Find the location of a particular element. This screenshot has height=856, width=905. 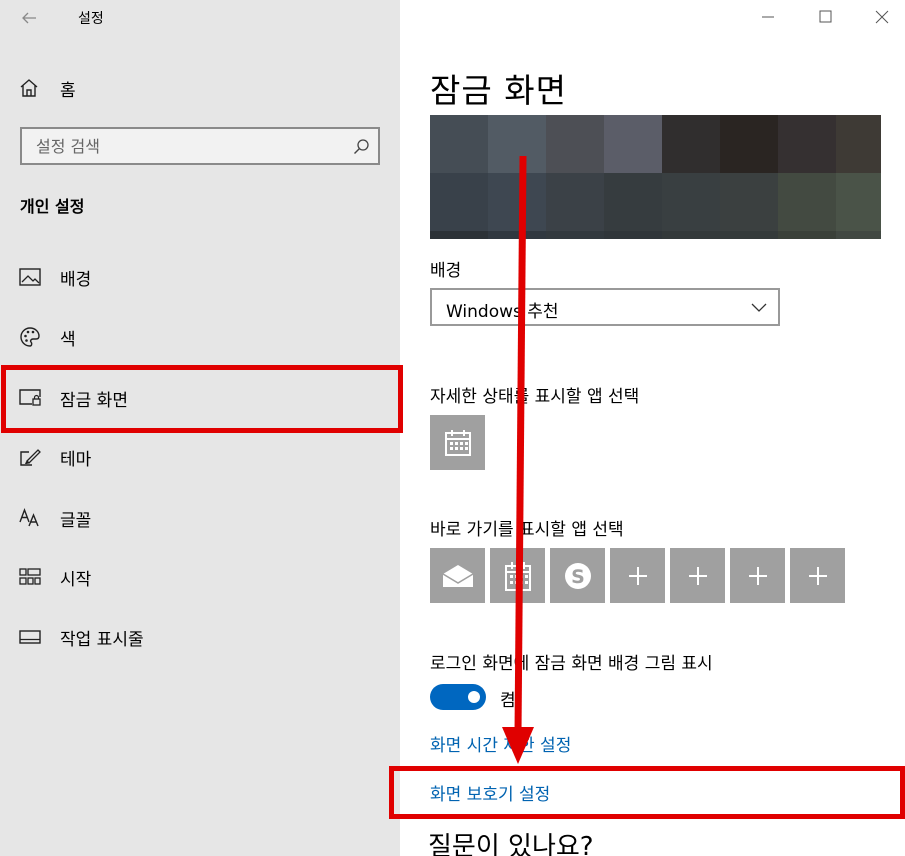

toggle-knob is located at coordinates (474, 697).